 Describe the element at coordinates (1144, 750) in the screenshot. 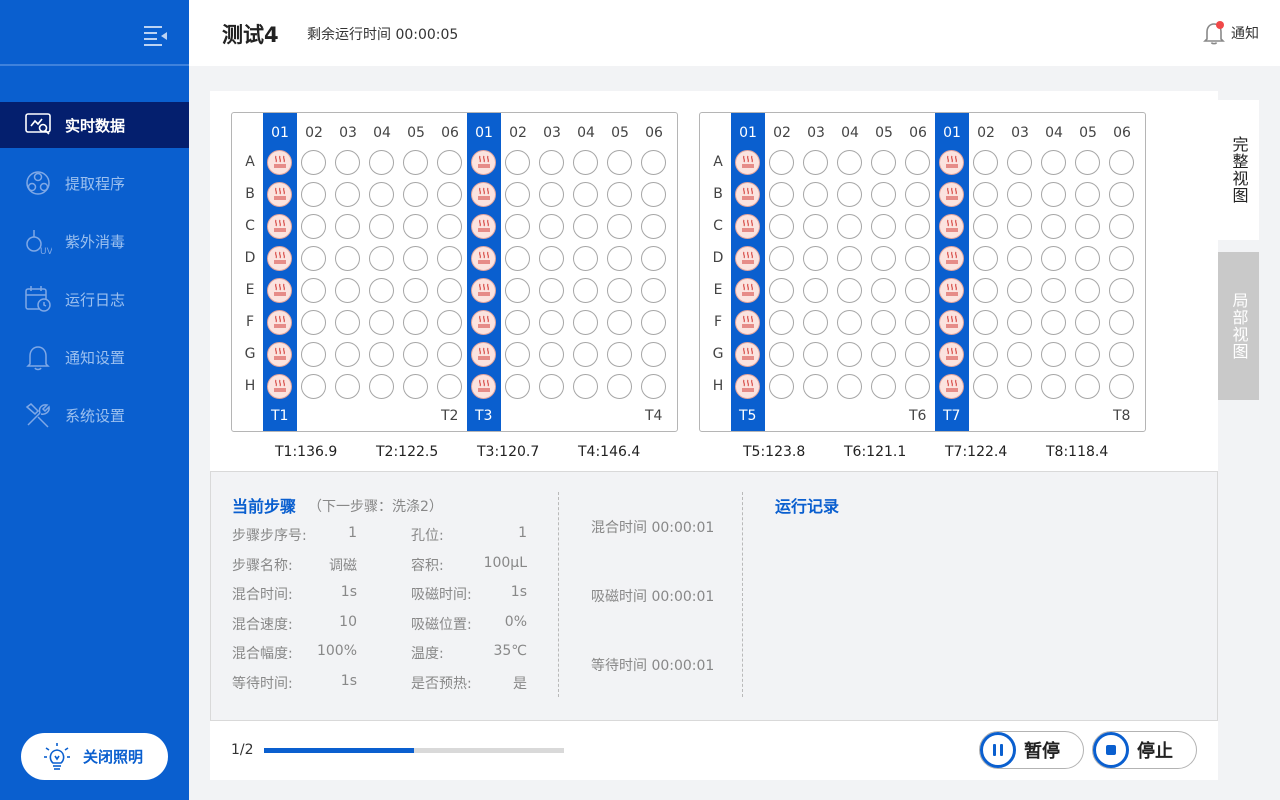

I see `stop-button: 停止` at that location.